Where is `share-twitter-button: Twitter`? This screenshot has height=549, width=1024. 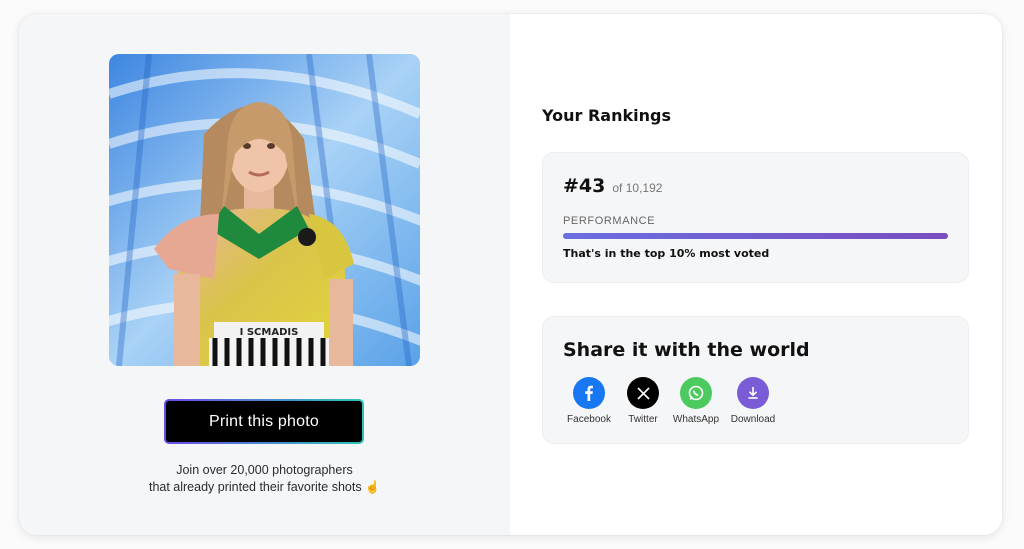 share-twitter-button: Twitter is located at coordinates (643, 401).